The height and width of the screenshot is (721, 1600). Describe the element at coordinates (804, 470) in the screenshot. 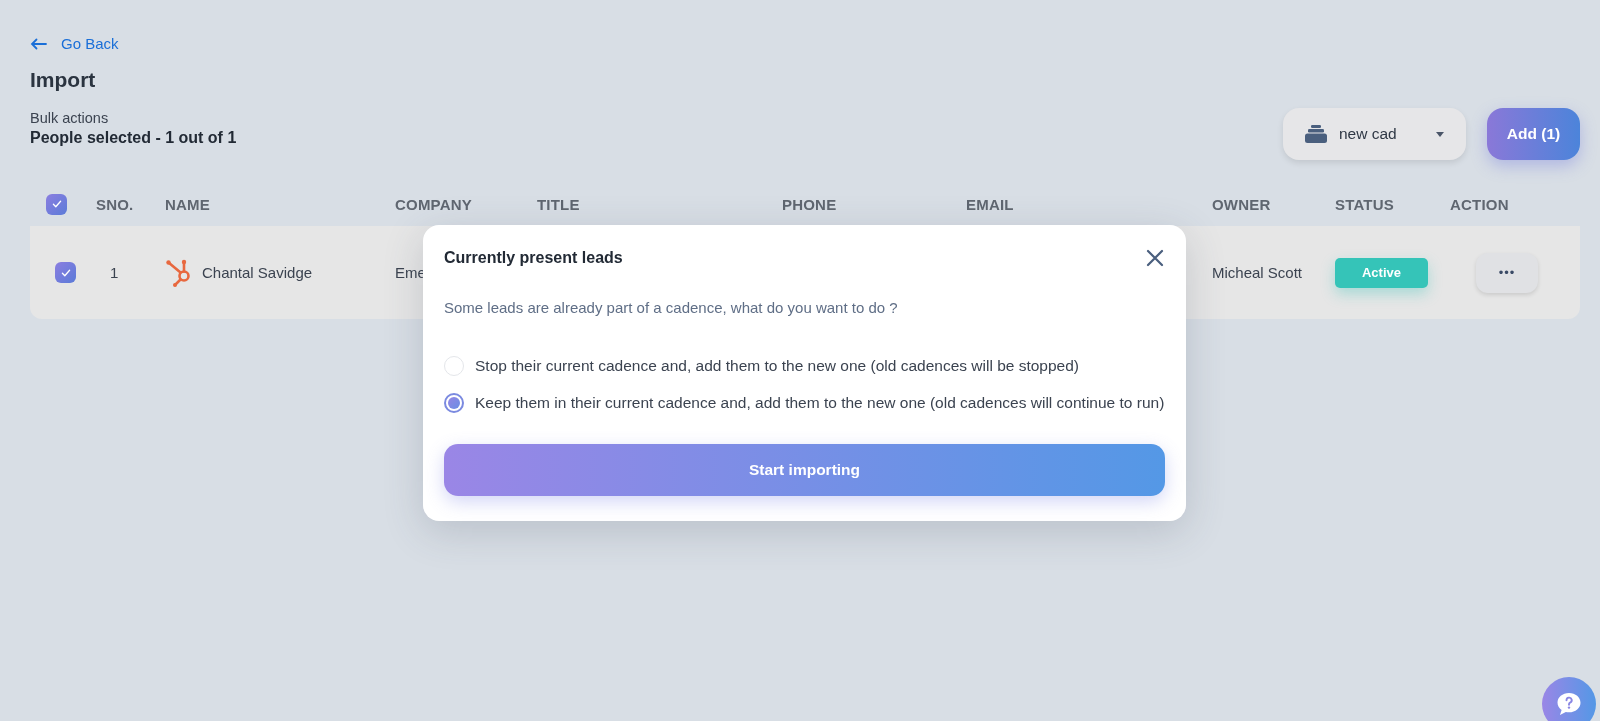

I see `start-importing-button: Start importing` at that location.